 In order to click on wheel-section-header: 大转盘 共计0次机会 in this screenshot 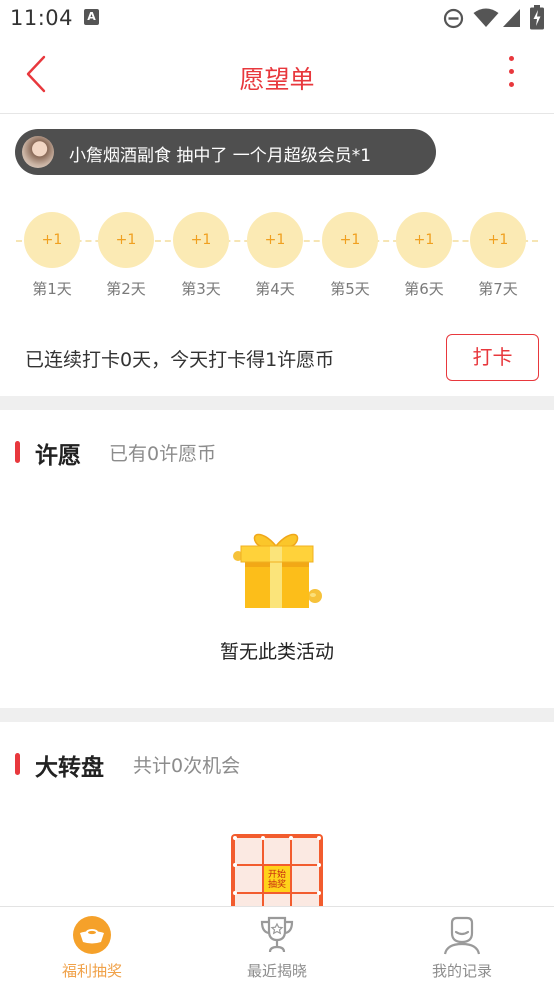, I will do `click(277, 764)`.